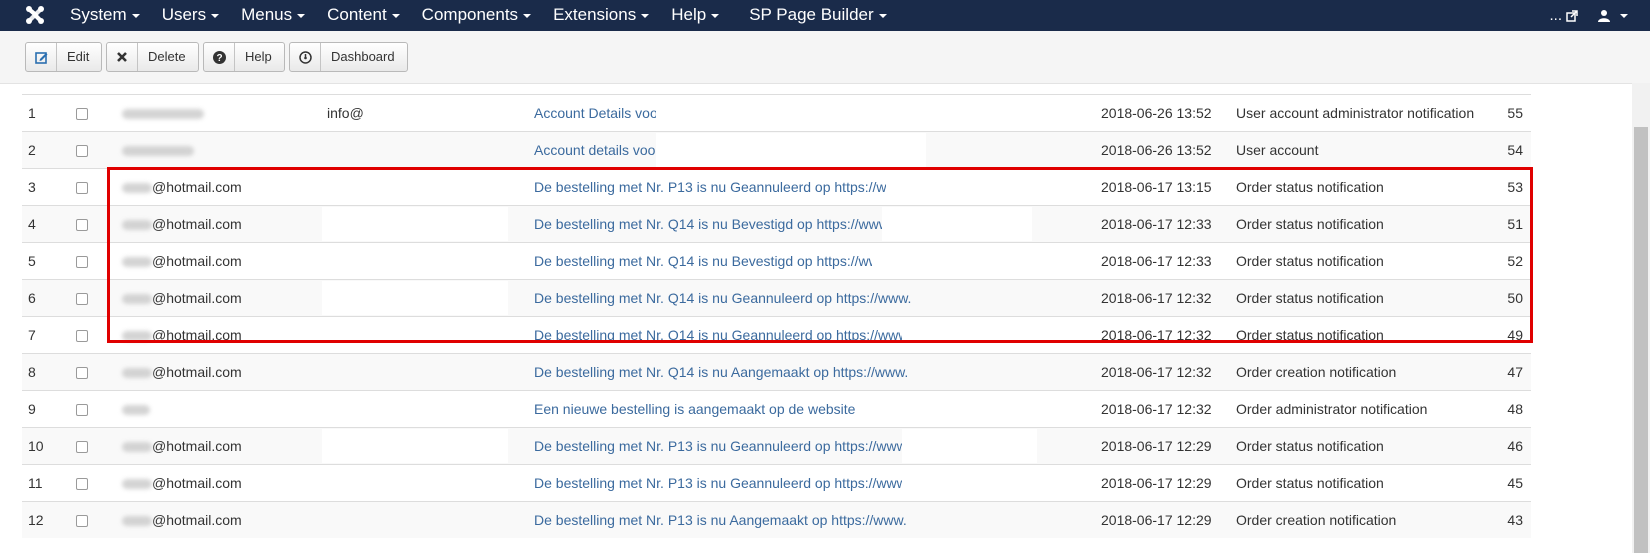 The image size is (1650, 553). Describe the element at coordinates (606, 15) in the screenshot. I see `menu-extensions: Extensions` at that location.